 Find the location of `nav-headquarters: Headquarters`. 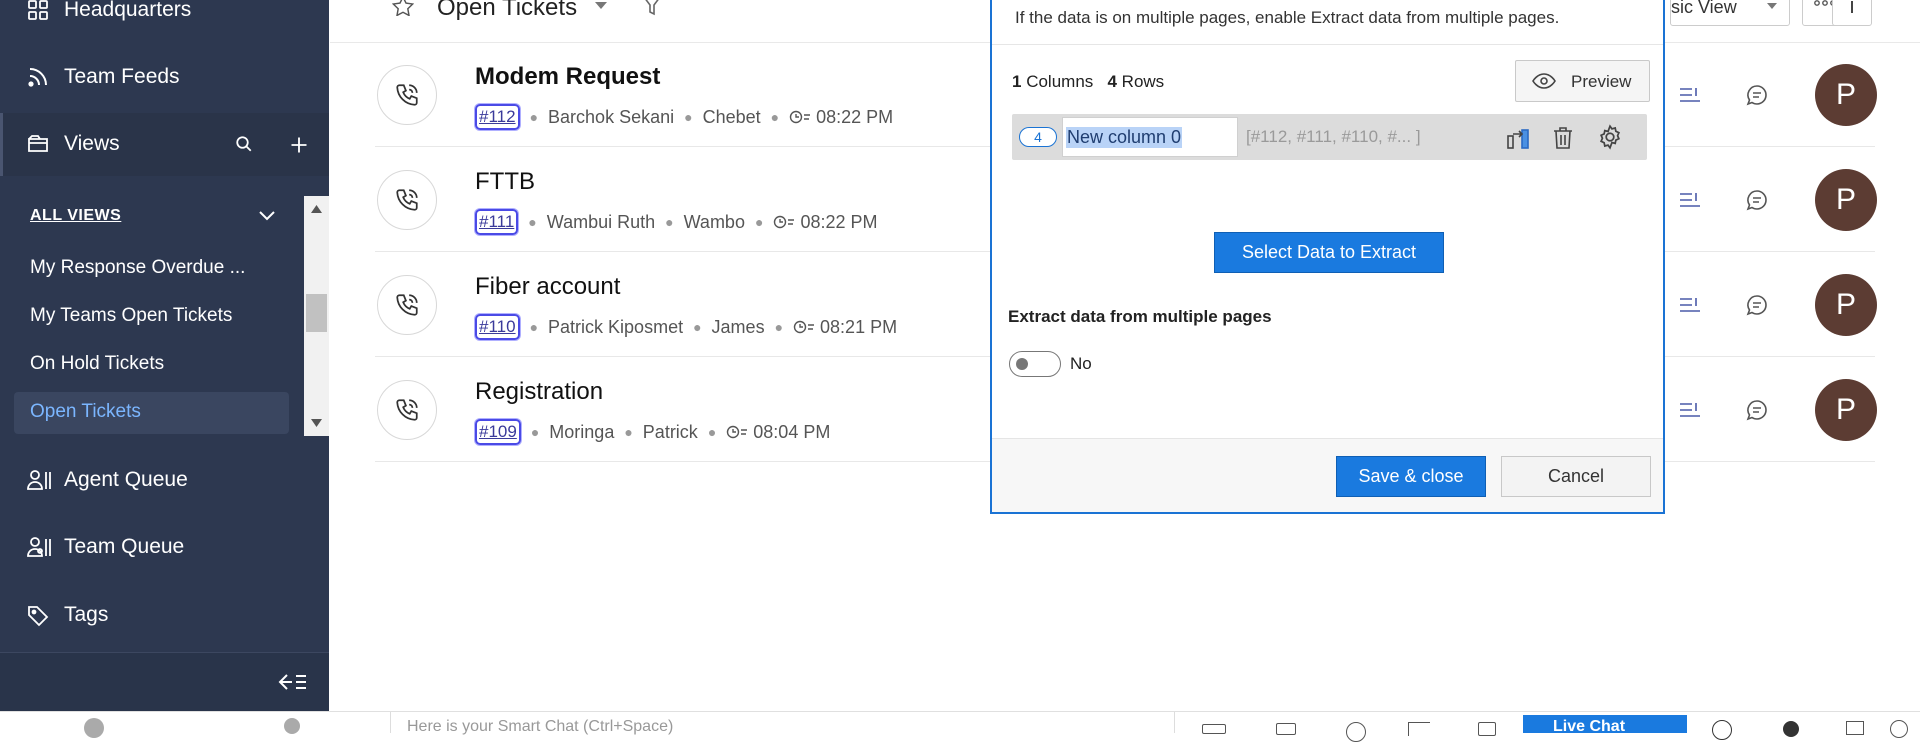

nav-headquarters: Headquarters is located at coordinates (164, 20).